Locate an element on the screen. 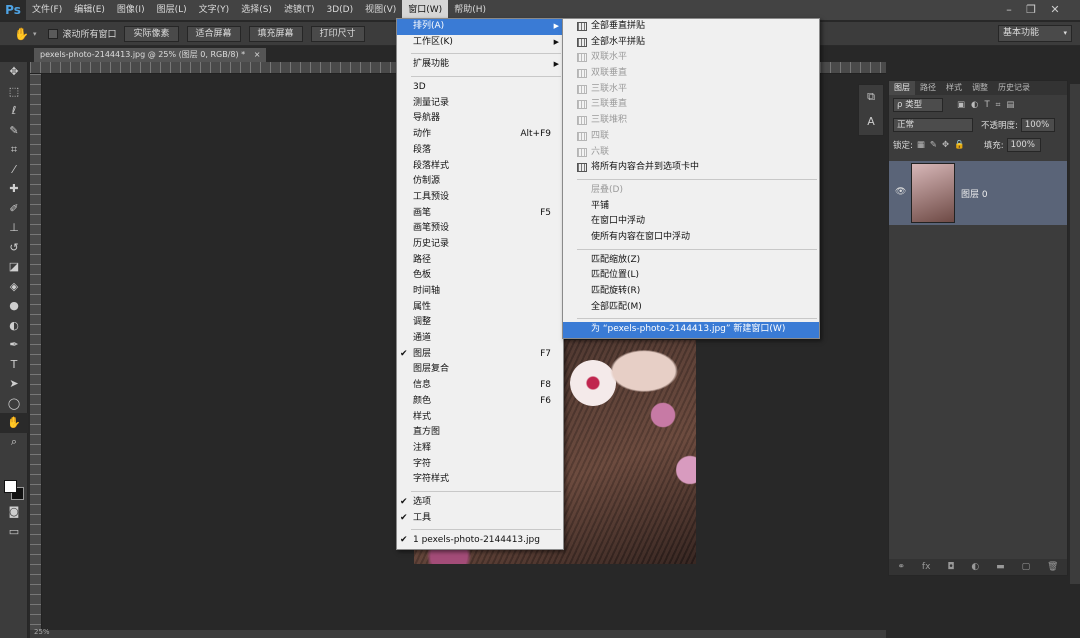  menu-option: 信息 F8 is located at coordinates (480, 386).